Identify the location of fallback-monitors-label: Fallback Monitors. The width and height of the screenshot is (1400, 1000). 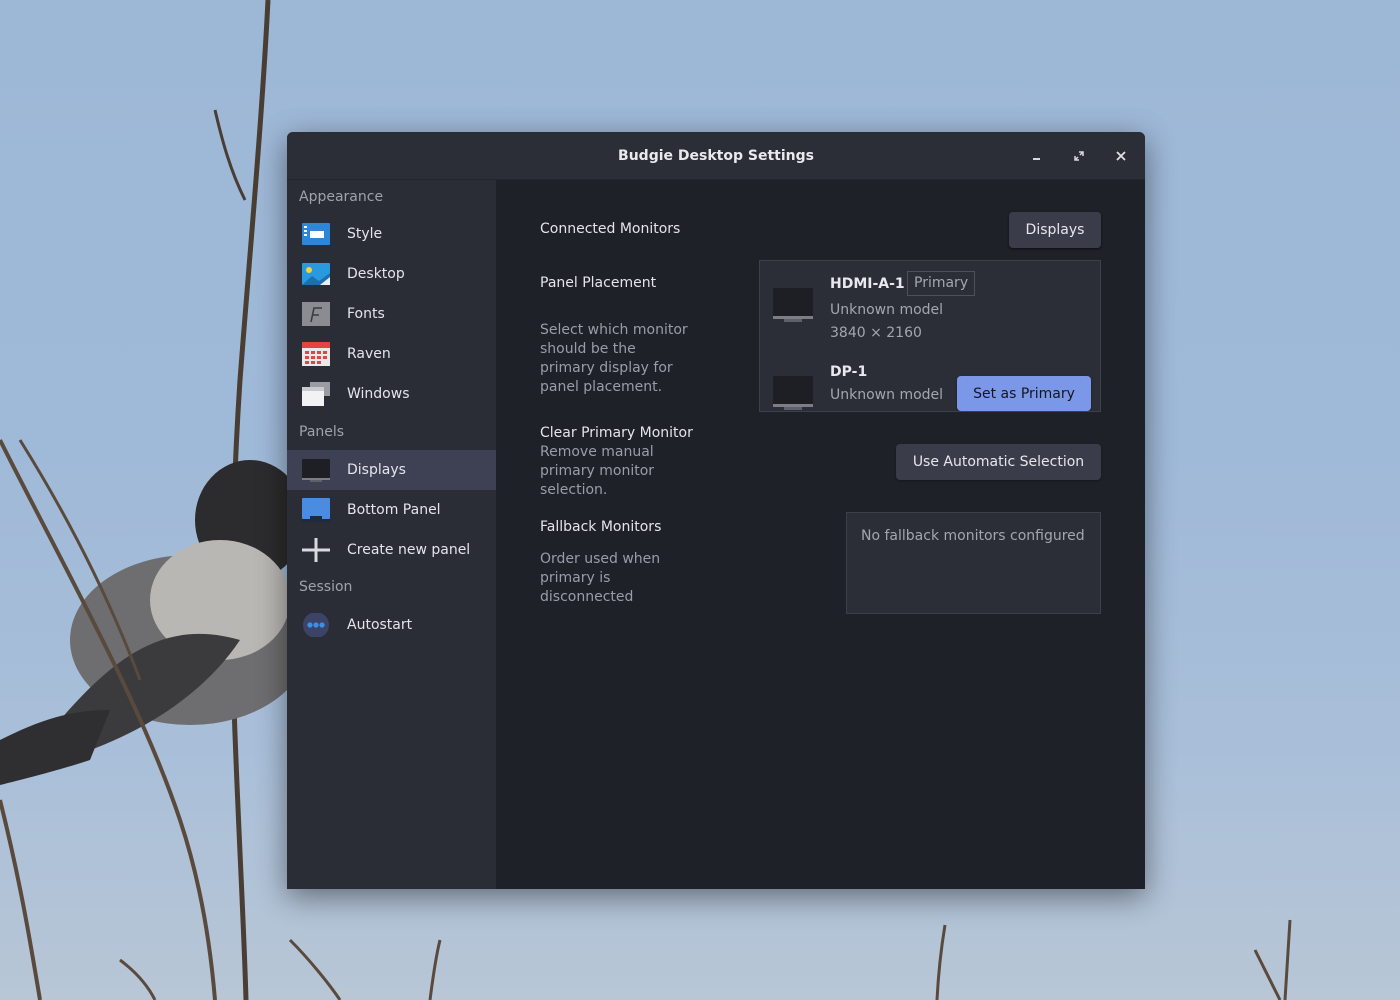
(601, 527).